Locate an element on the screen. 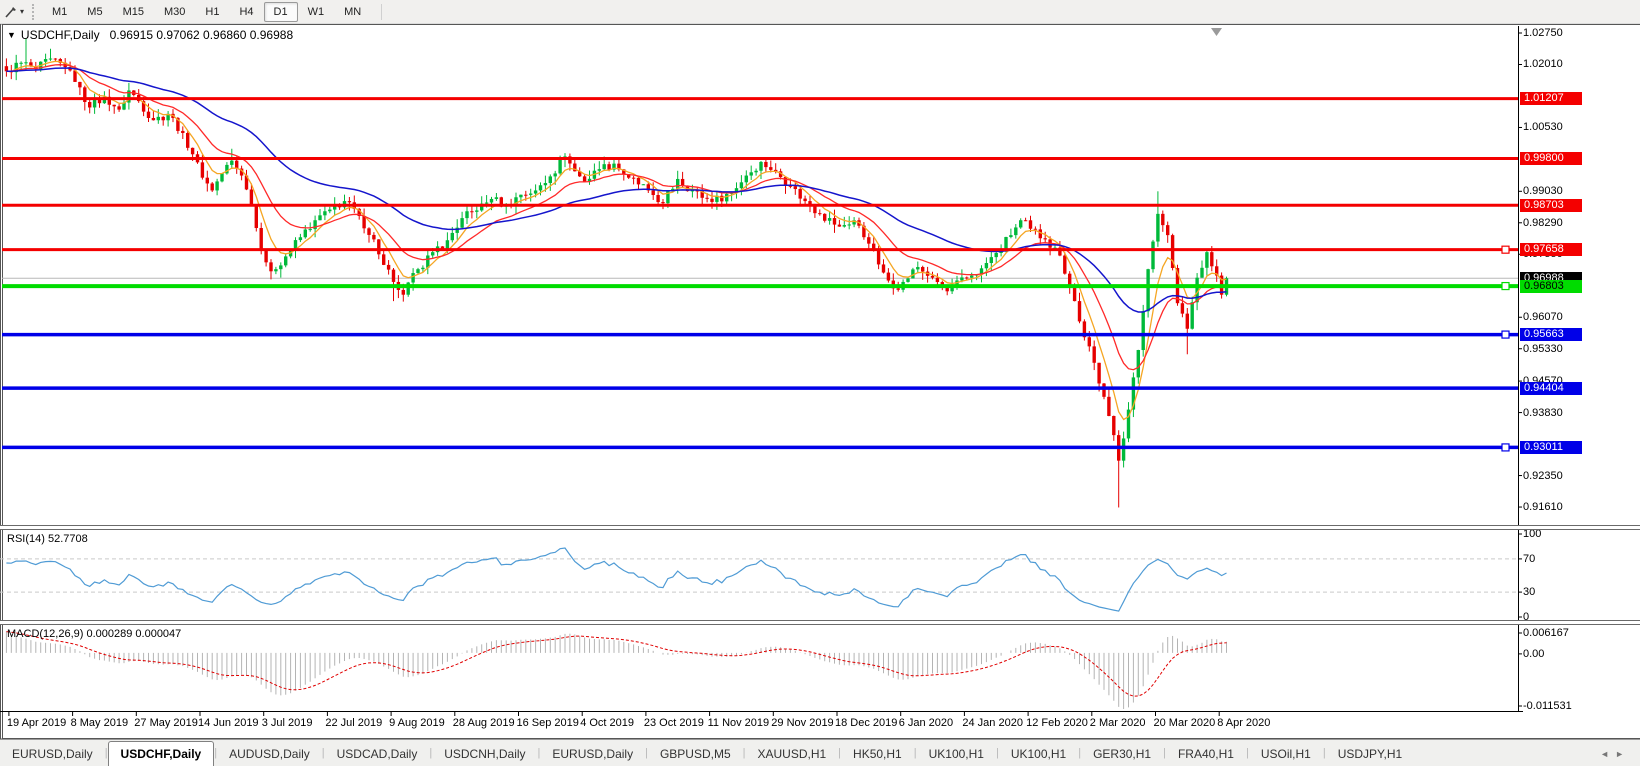  macd-pane-splitter is located at coordinates (820, 622).